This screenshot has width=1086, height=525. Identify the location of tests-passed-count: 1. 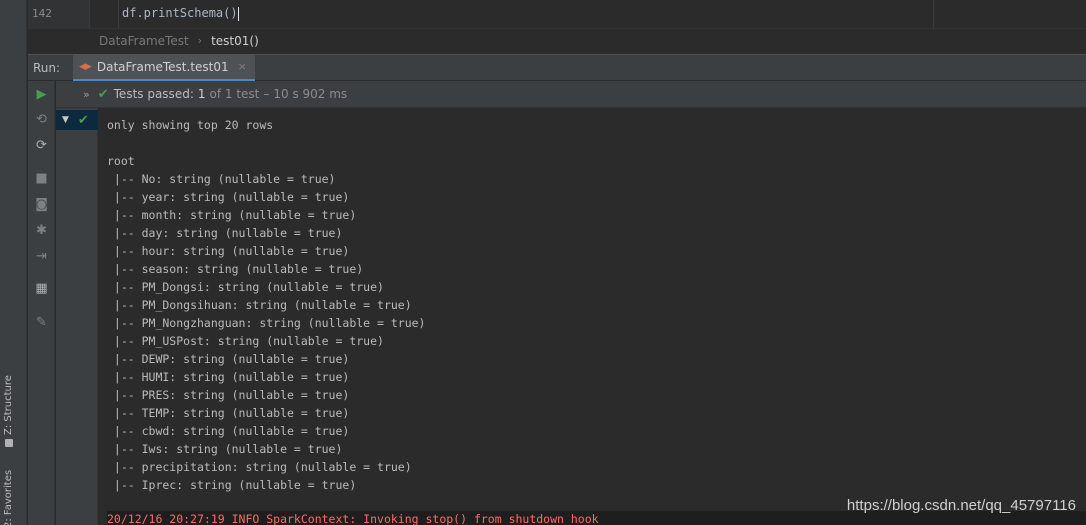
(201, 94).